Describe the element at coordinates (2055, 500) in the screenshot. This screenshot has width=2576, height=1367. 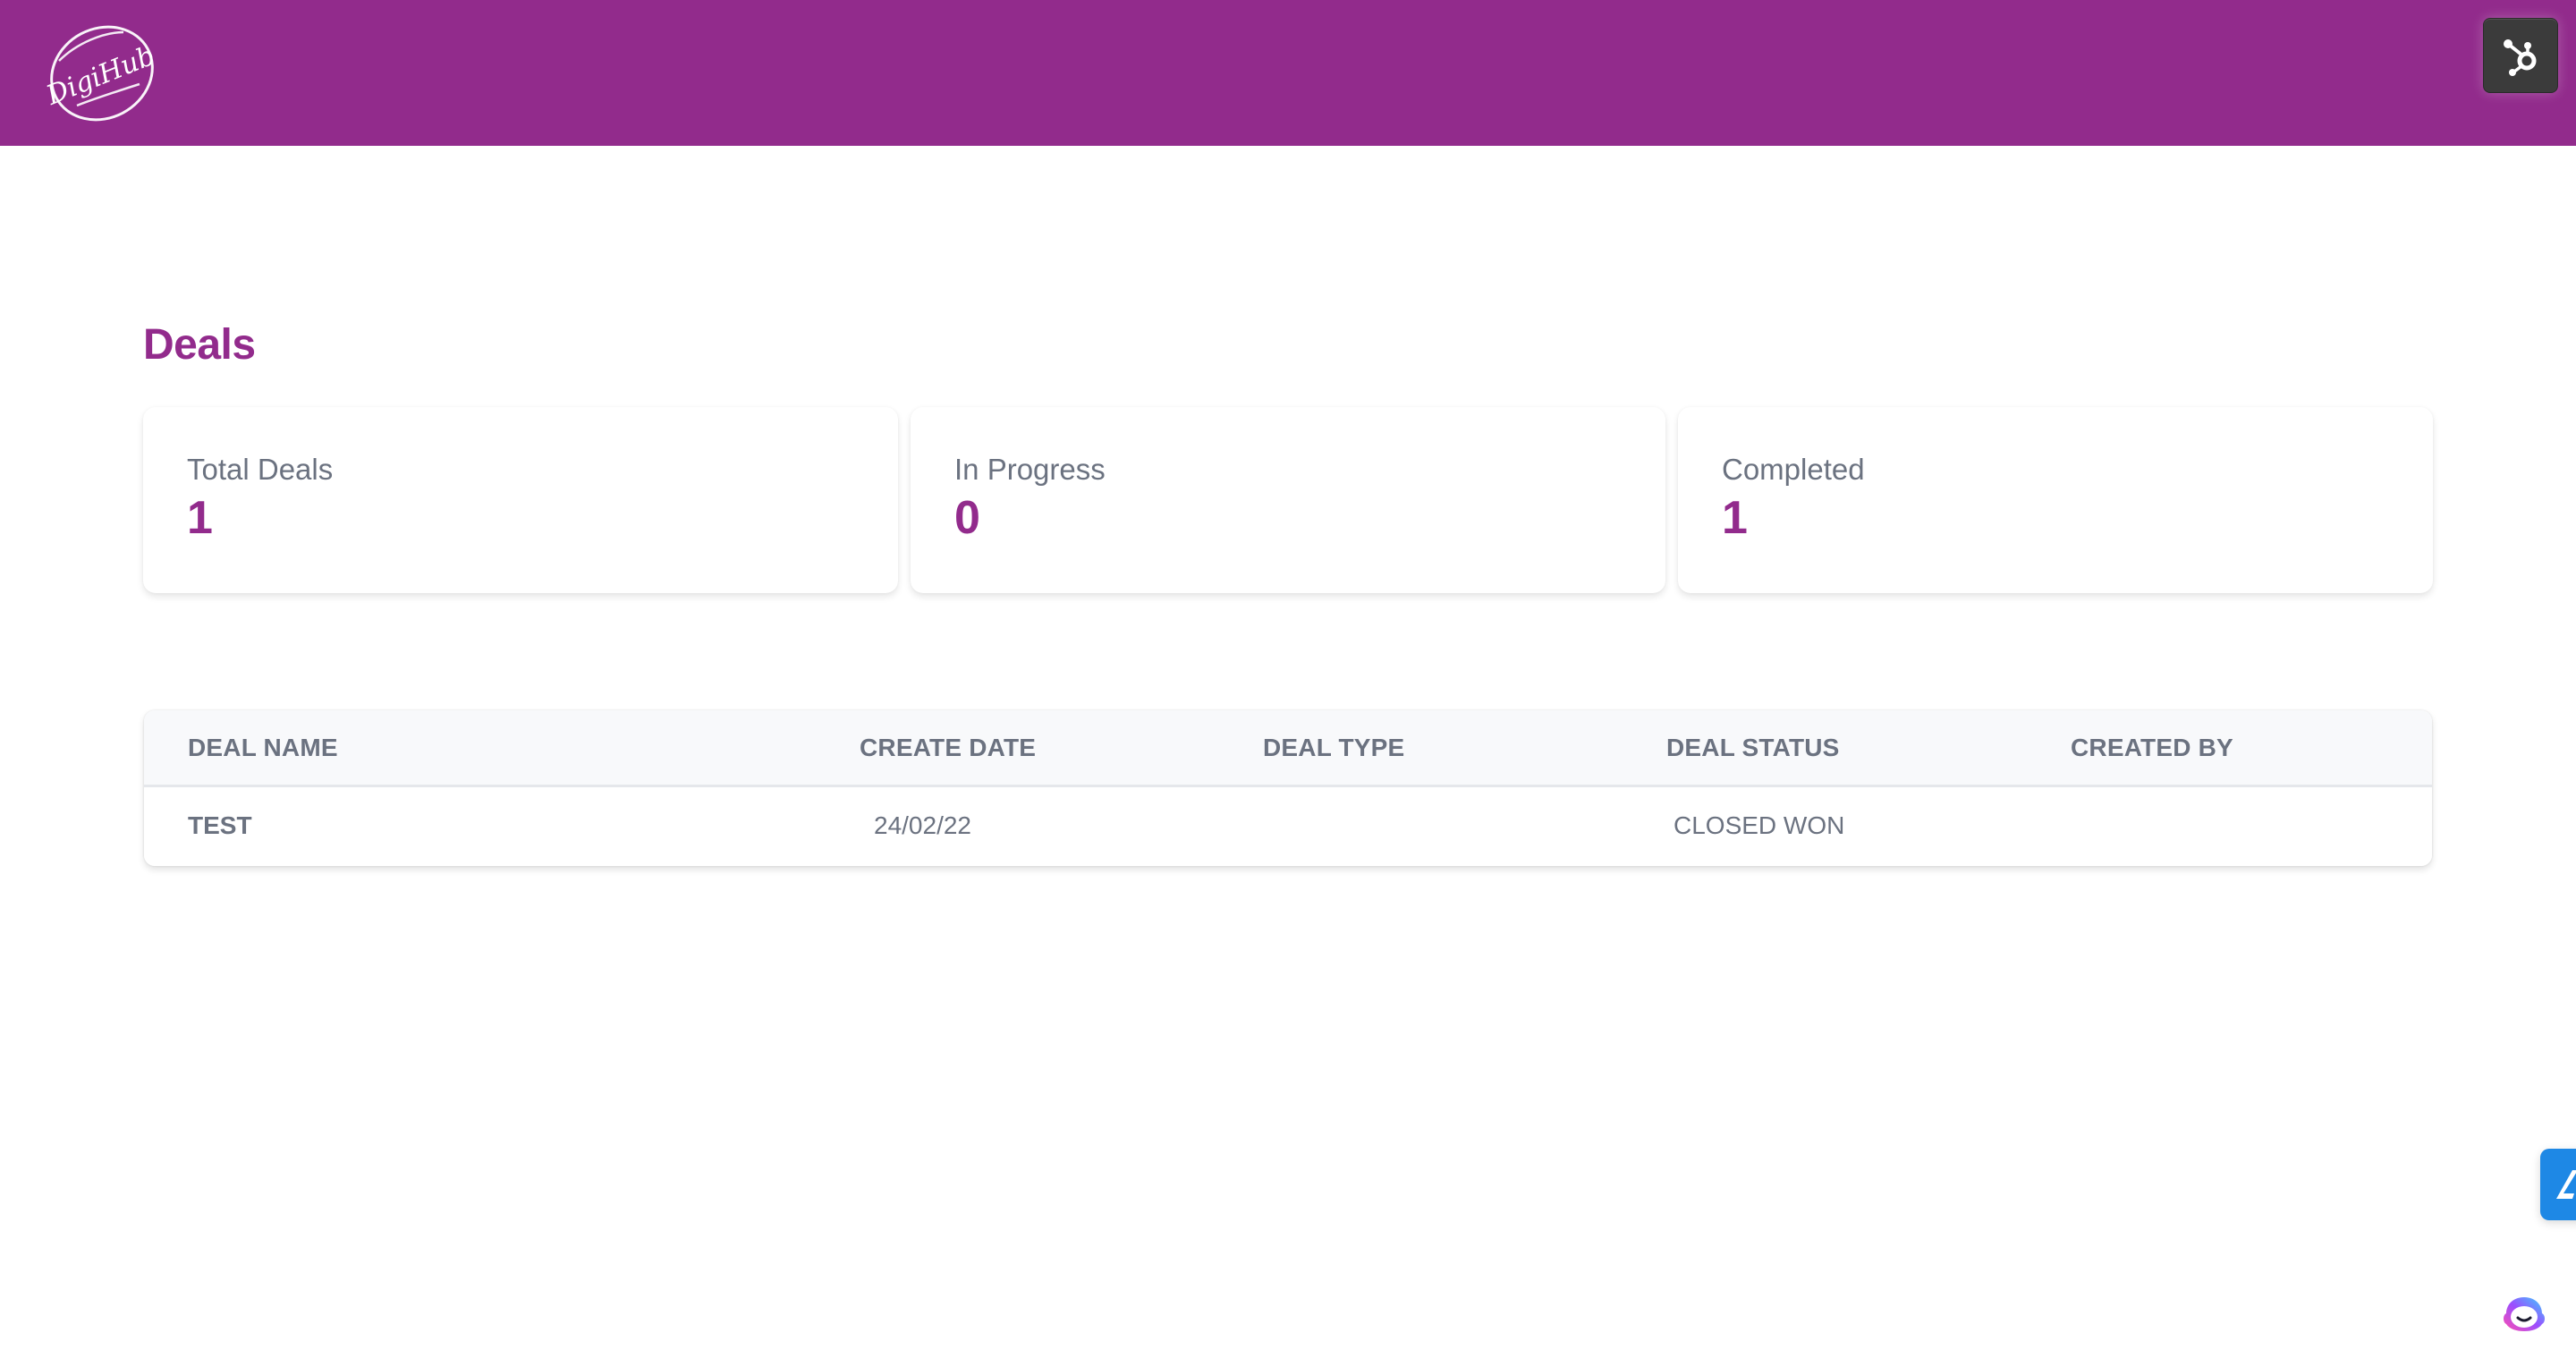
I see `stat-card-completed: Completed 1` at that location.